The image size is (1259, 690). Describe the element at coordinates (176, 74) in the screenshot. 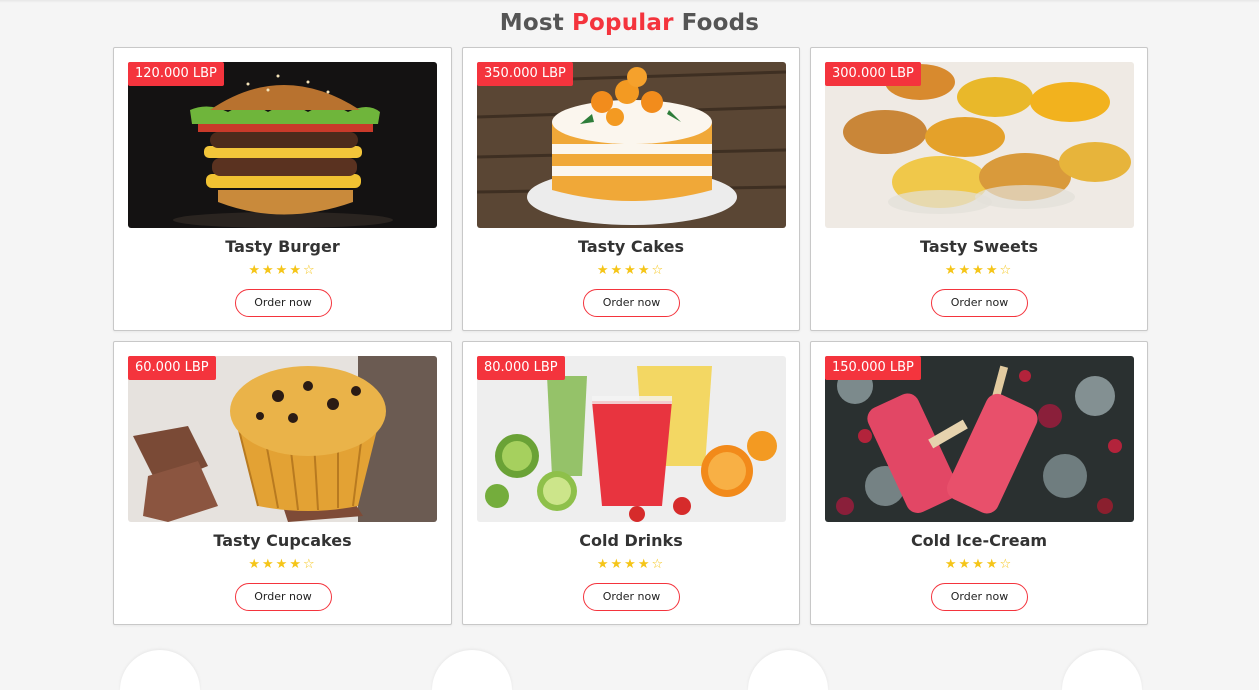

I see `price-badge: 120.000 LBP` at that location.